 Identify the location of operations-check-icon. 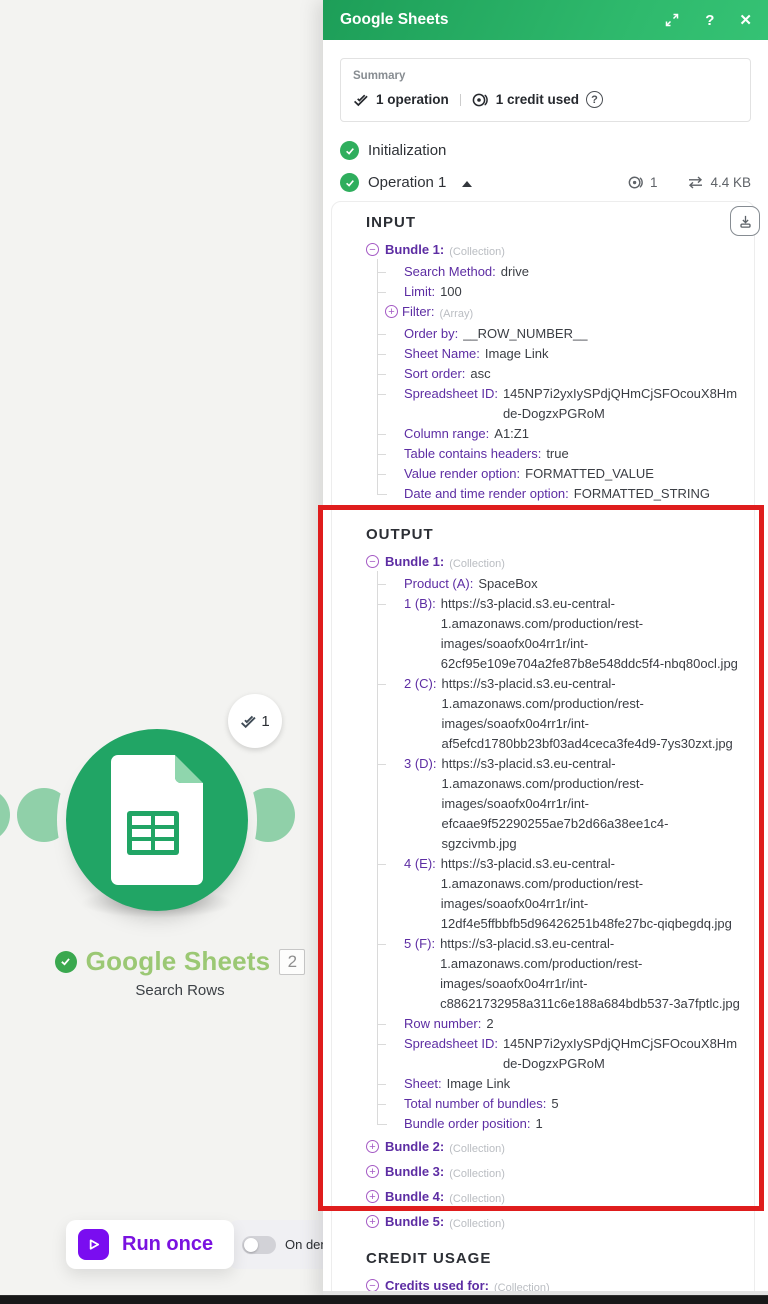
(361, 100).